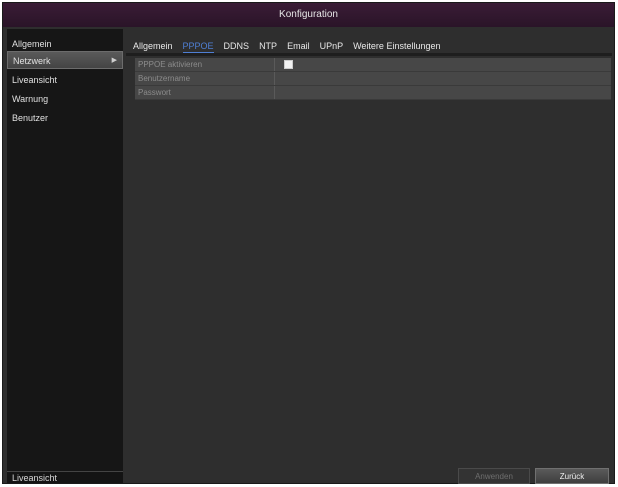 This screenshot has width=618, height=487. I want to click on form-row-password: Passwort, so click(373, 93).